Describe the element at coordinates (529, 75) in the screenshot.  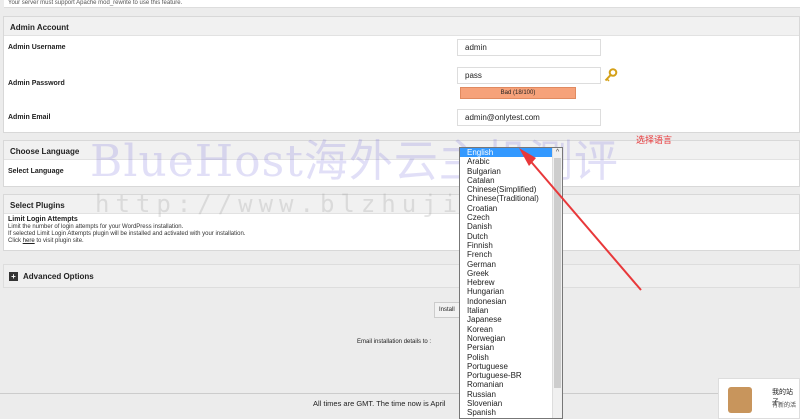
I see `admin-password-input: pass` at that location.